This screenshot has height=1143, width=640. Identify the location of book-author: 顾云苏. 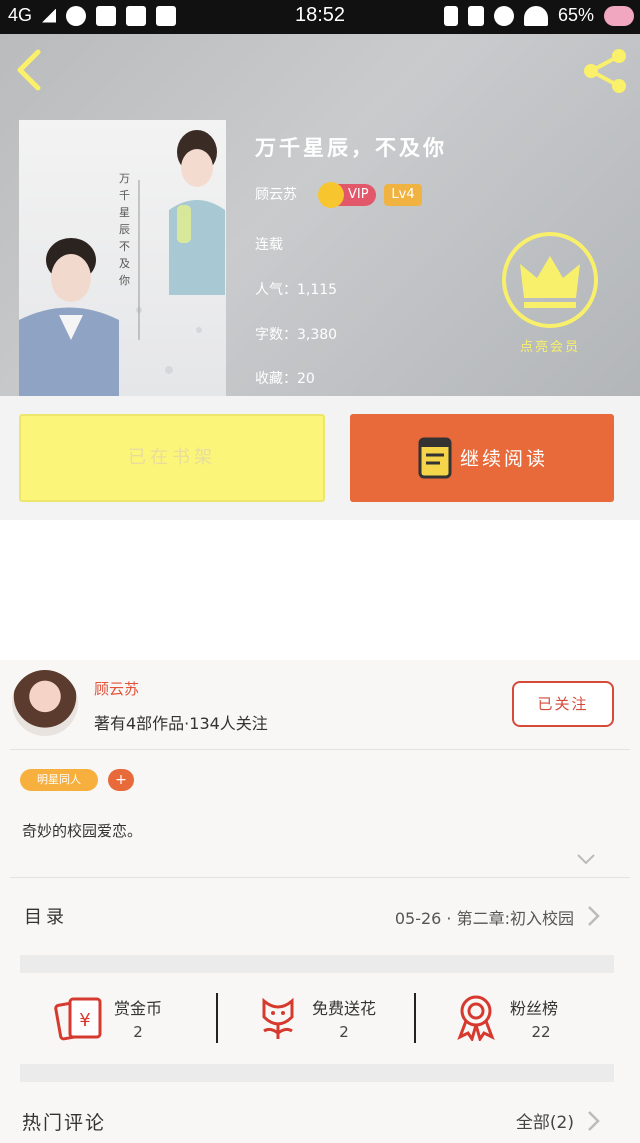
(276, 194).